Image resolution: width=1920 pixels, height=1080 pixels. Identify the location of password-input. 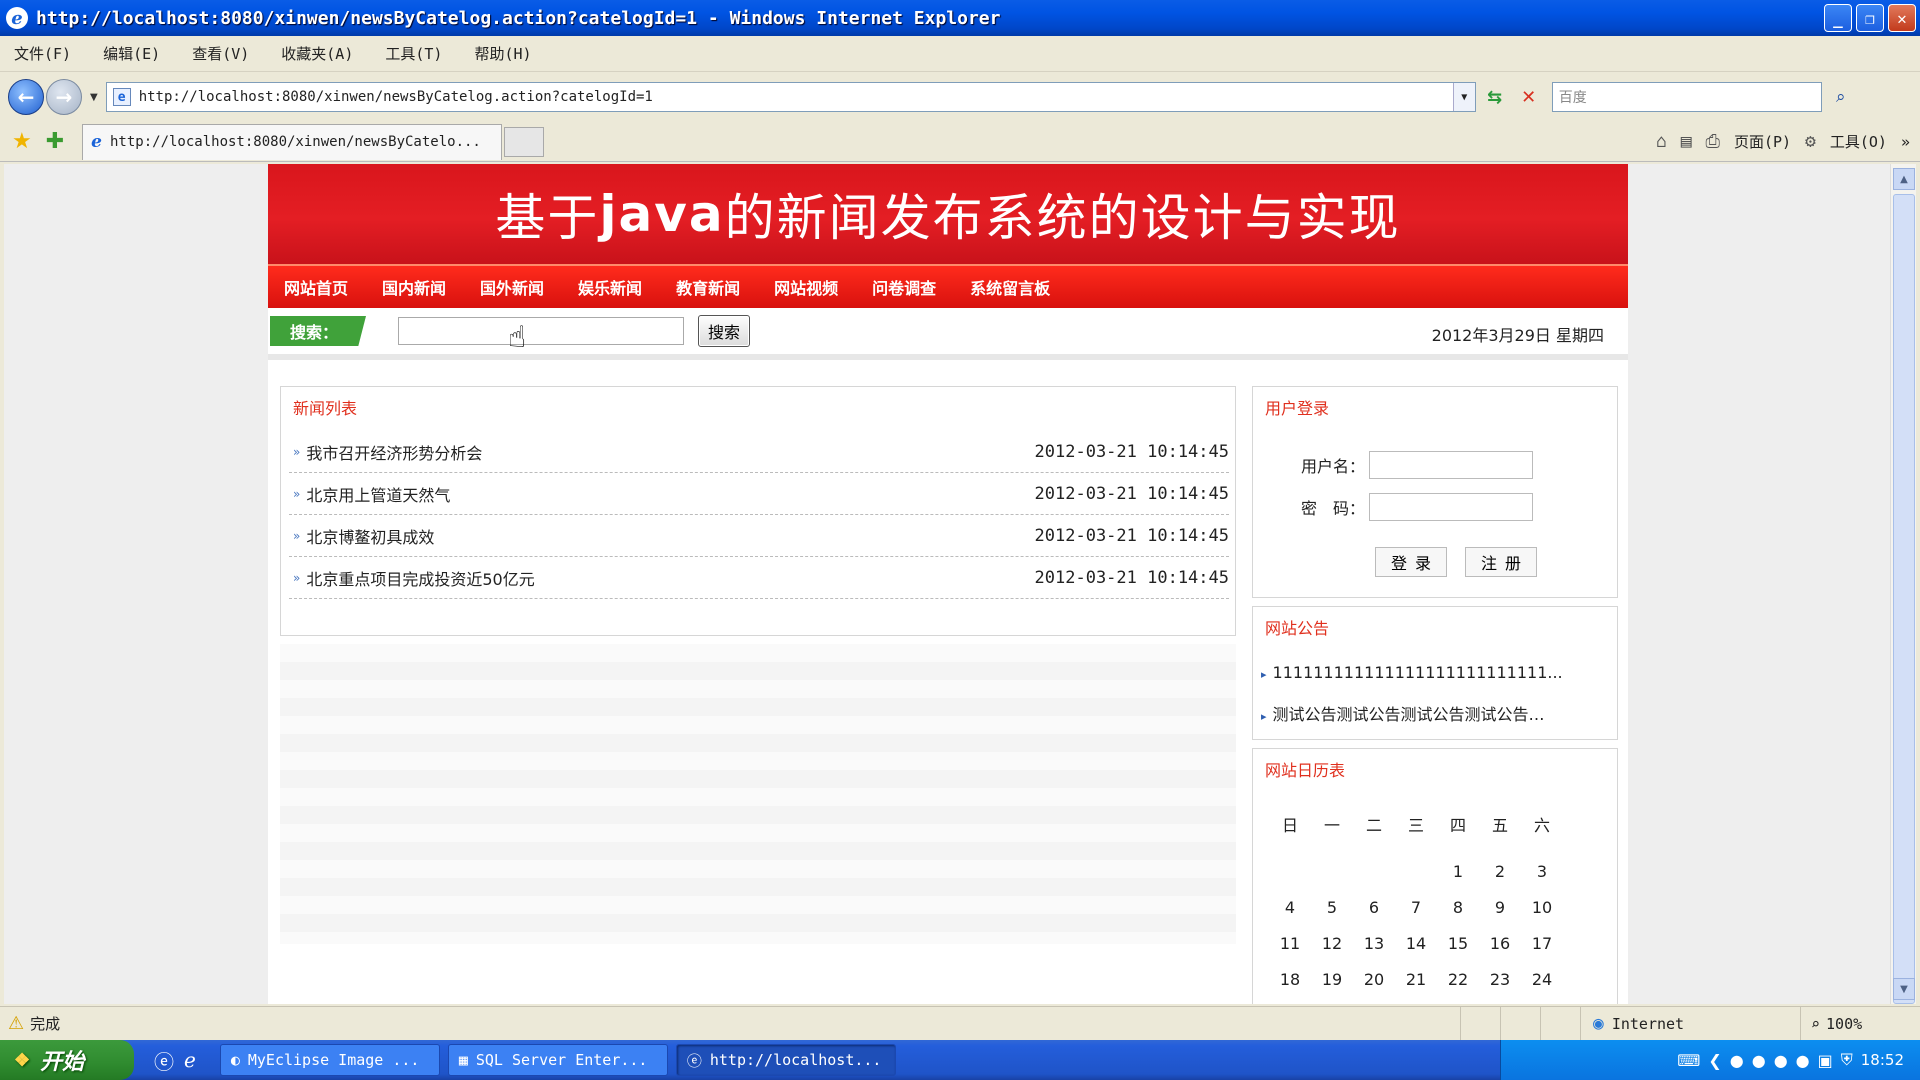
(1451, 507).